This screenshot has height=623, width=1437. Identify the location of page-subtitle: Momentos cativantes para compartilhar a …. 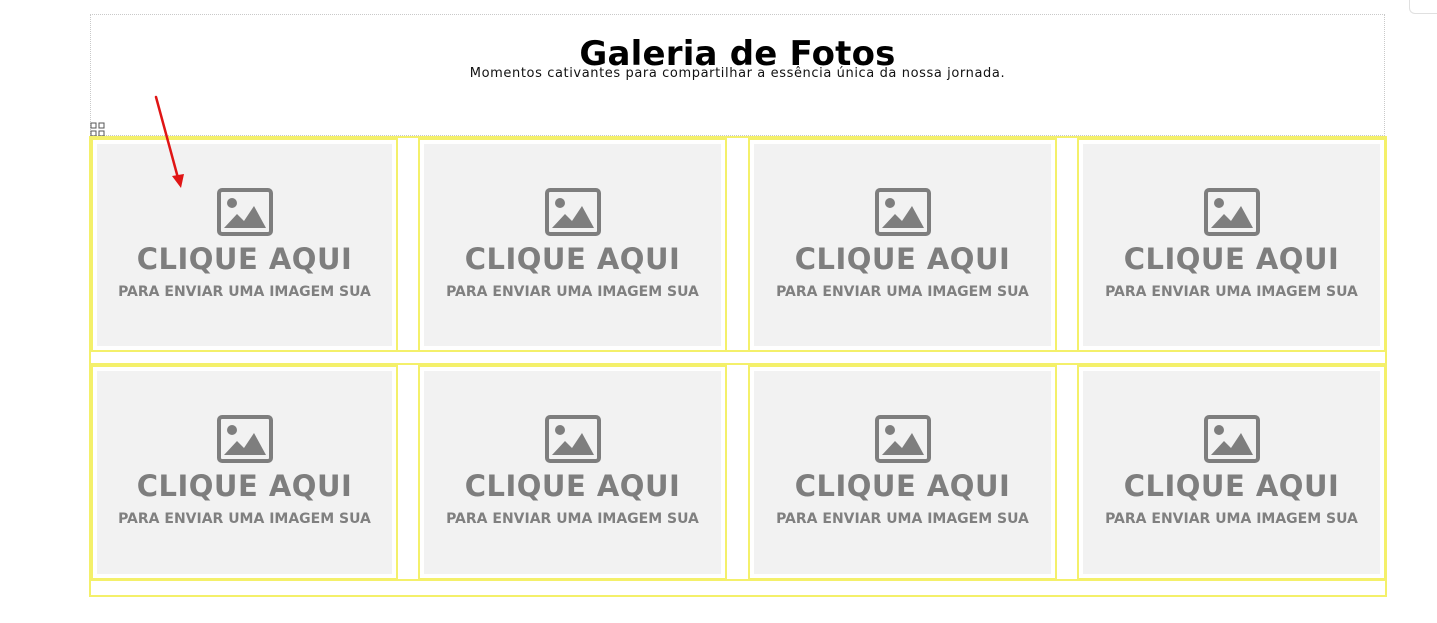
(737, 73).